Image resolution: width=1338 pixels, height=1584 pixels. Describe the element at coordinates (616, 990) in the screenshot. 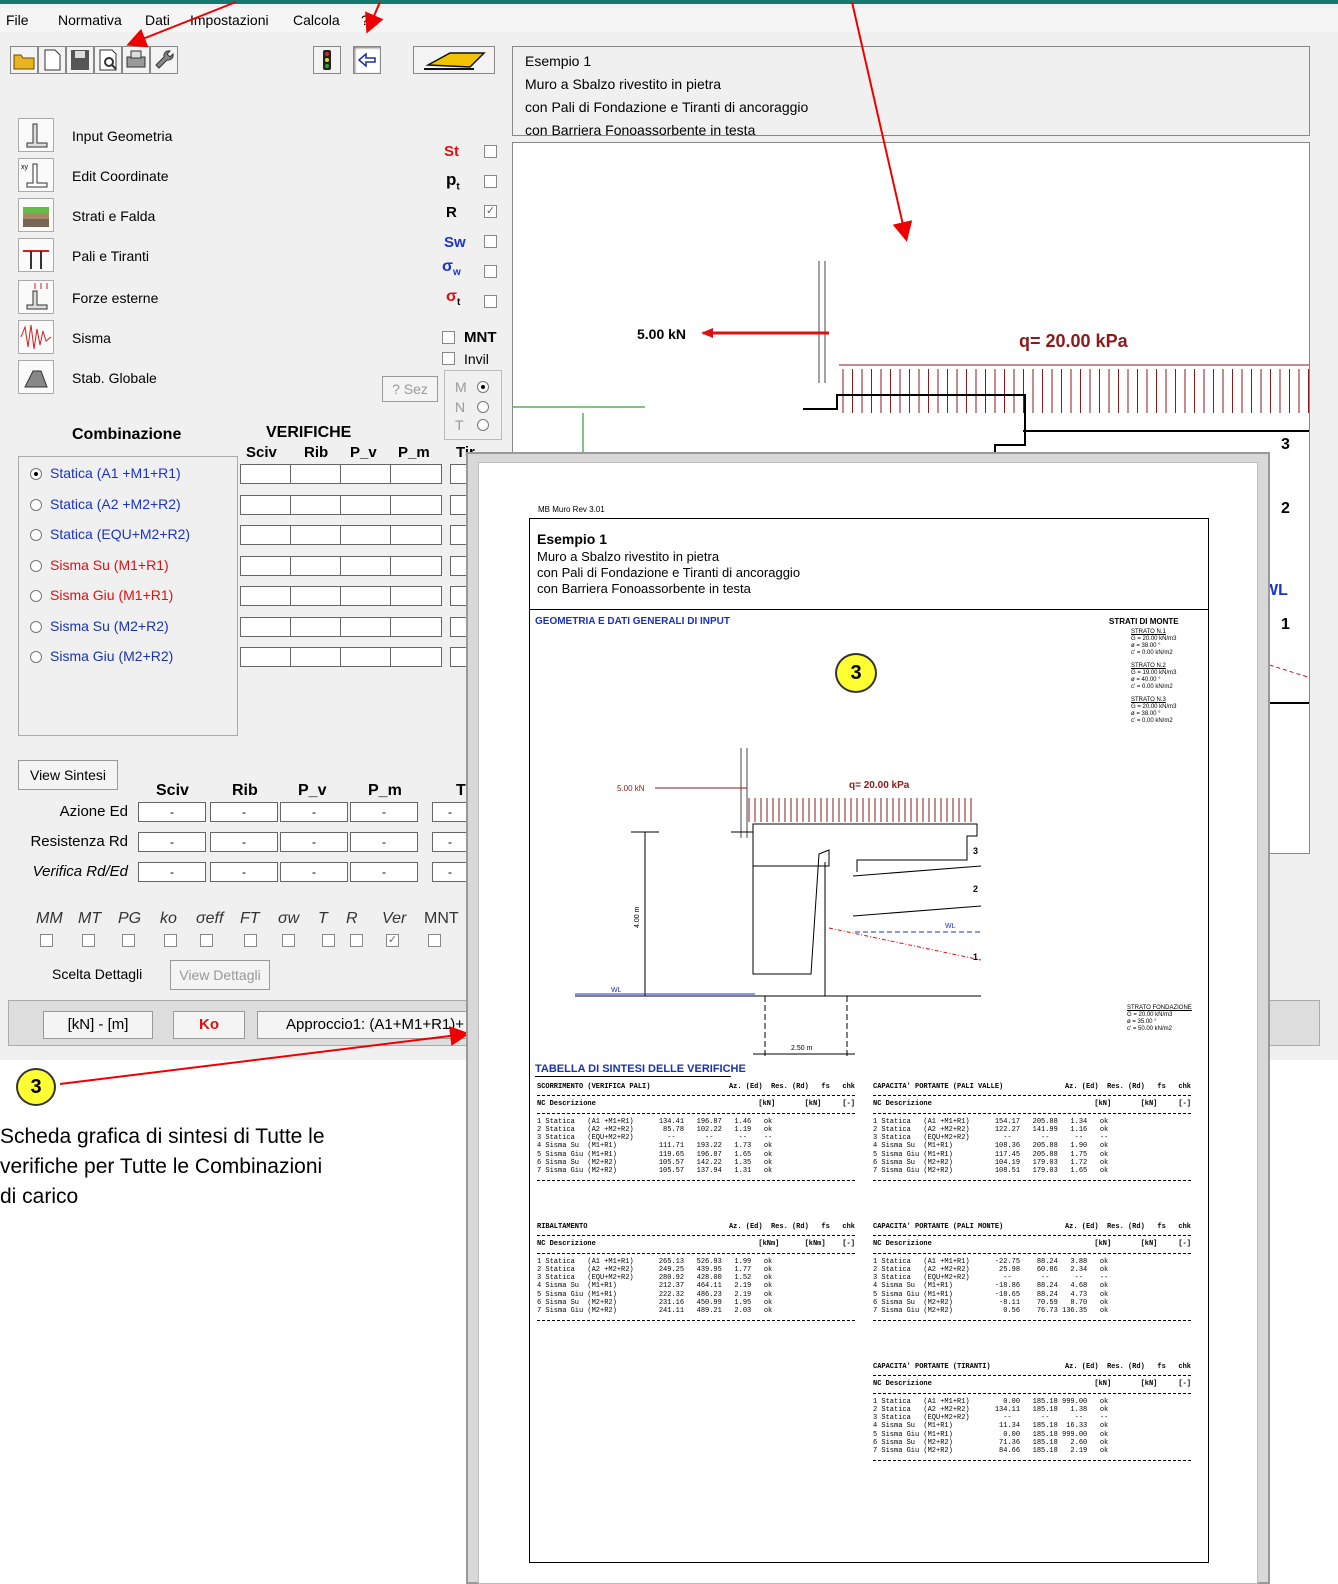

I see `report-wl-front: WL` at that location.